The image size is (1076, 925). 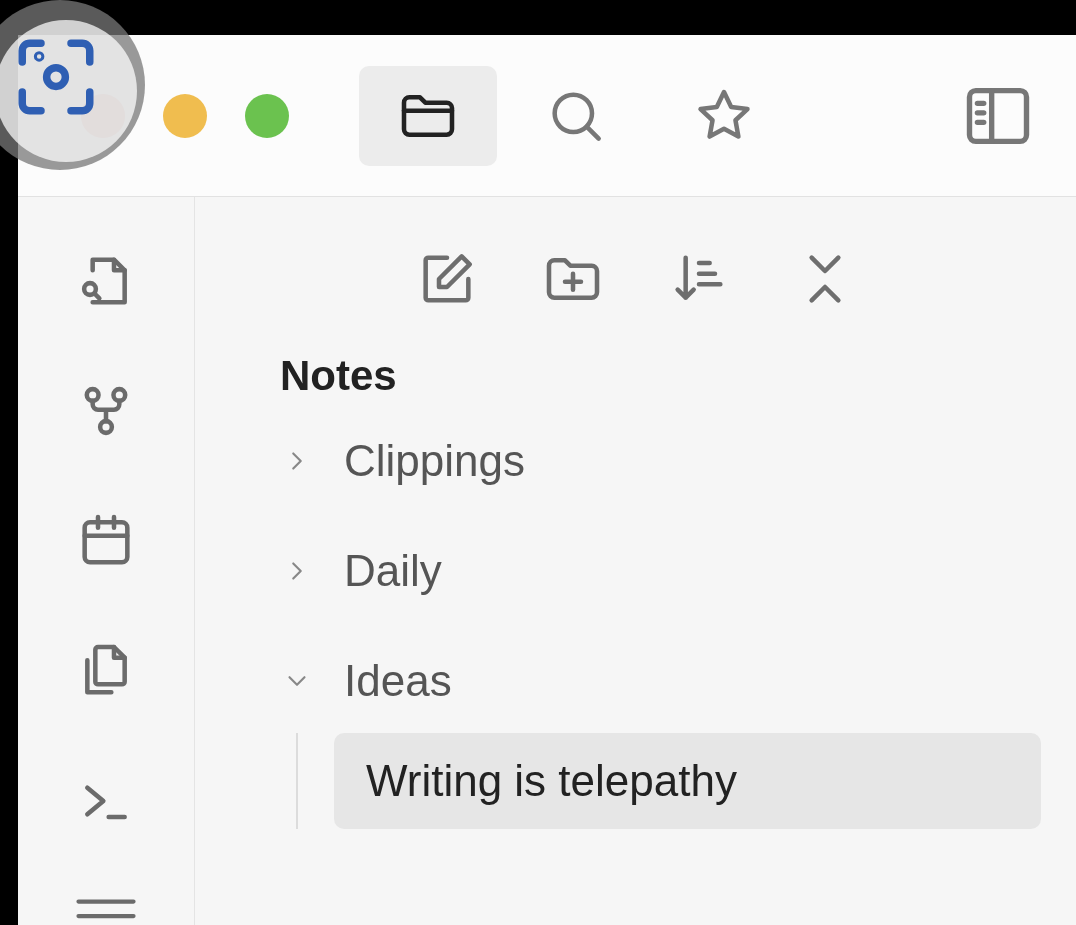 I want to click on sidebar-tab, so click(x=428, y=115).